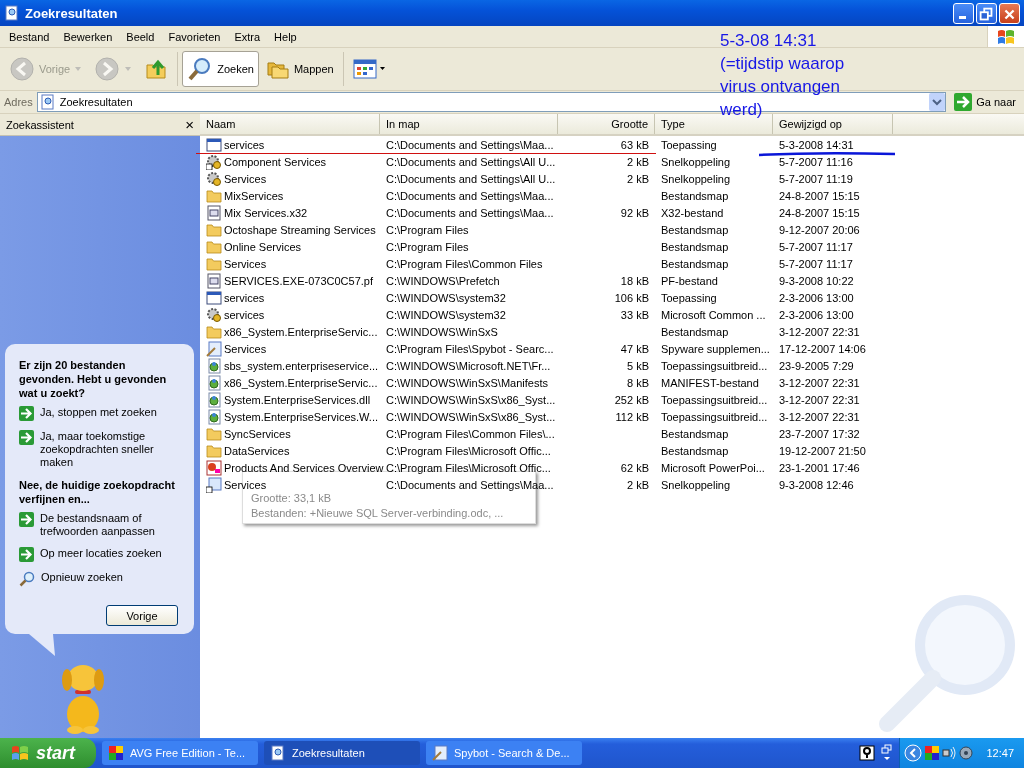 This screenshot has width=1024, height=768. Describe the element at coordinates (101, 553) in the screenshot. I see `assistant-option: Op meer locaties zoeken` at that location.